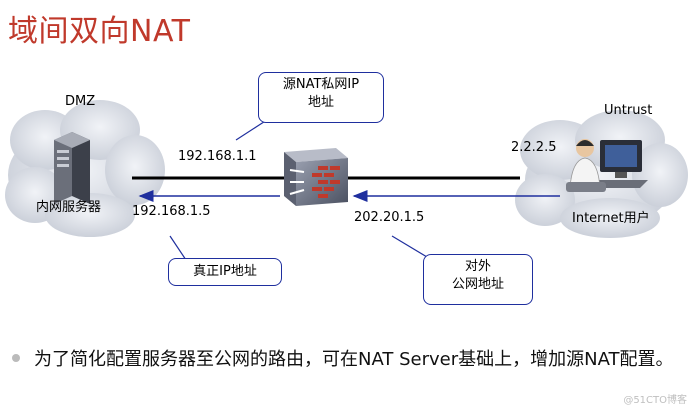 Image resolution: width=693 pixels, height=410 pixels. Describe the element at coordinates (16, 358) in the screenshot. I see `bullet-dot` at that location.